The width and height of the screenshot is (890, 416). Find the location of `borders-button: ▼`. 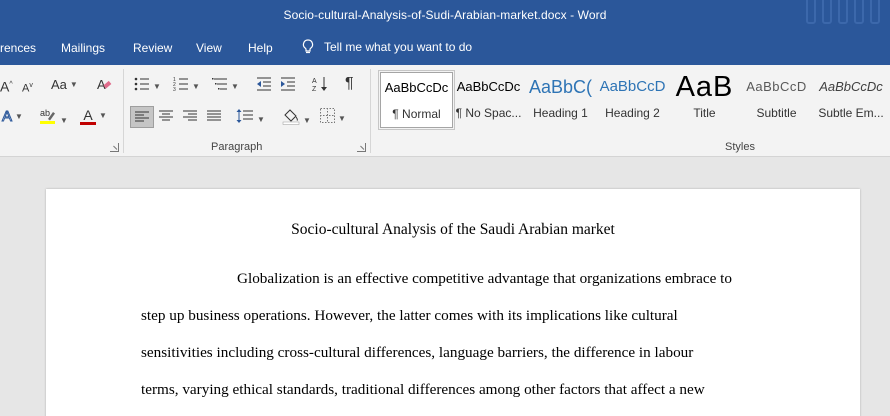

borders-button: ▼ is located at coordinates (333, 117).